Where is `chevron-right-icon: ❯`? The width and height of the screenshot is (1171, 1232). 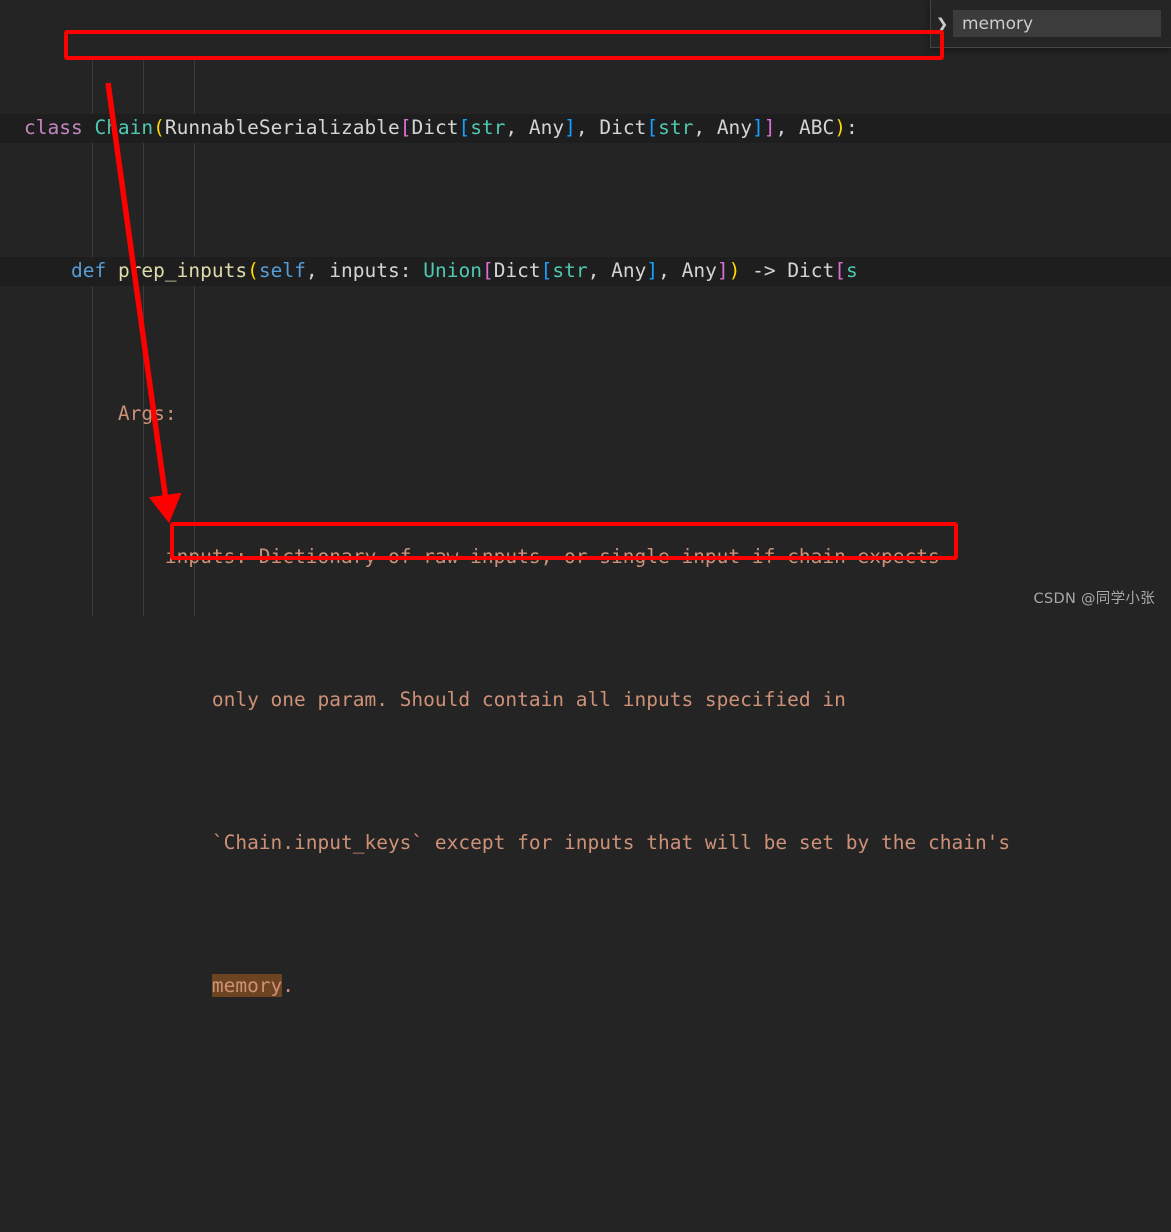 chevron-right-icon: ❯ is located at coordinates (942, 24).